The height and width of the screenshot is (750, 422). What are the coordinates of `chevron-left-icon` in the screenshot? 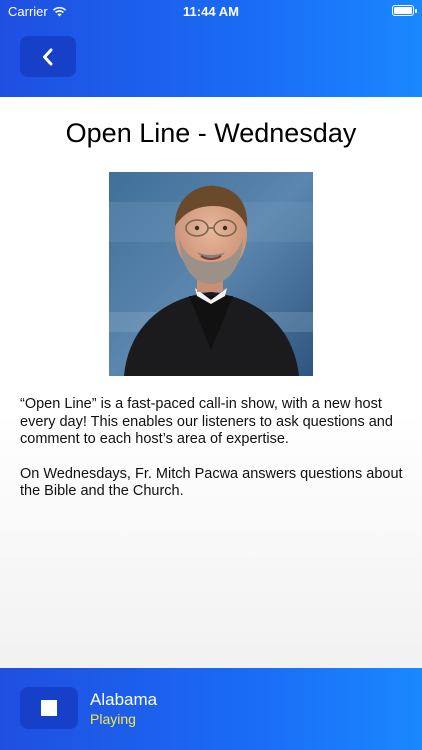 It's located at (48, 56).